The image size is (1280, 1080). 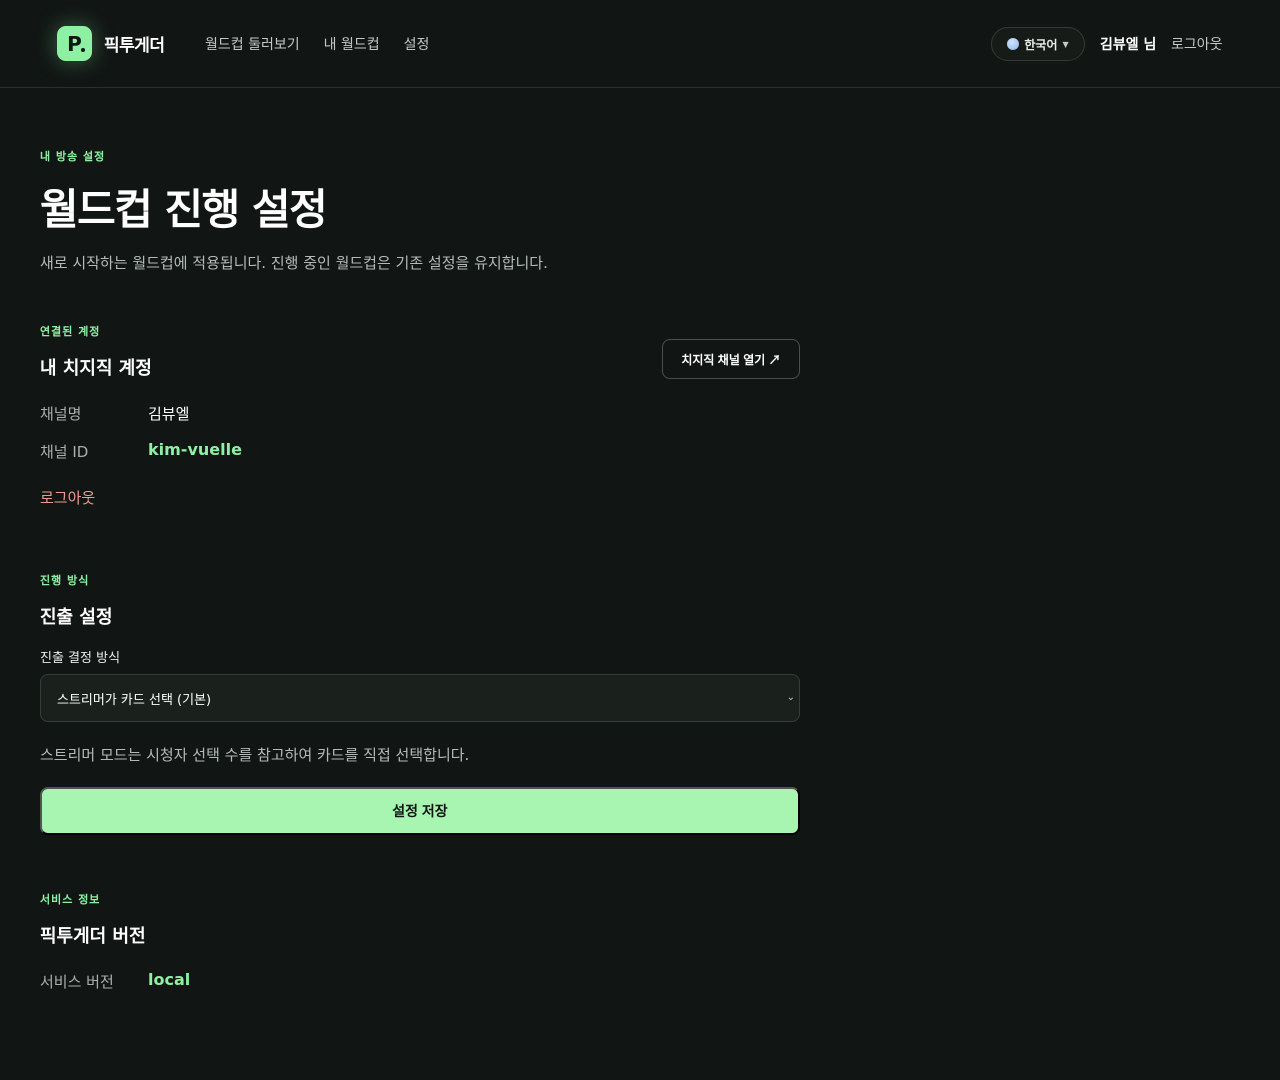 I want to click on save-settings-button: 설정 저장, so click(x=420, y=811).